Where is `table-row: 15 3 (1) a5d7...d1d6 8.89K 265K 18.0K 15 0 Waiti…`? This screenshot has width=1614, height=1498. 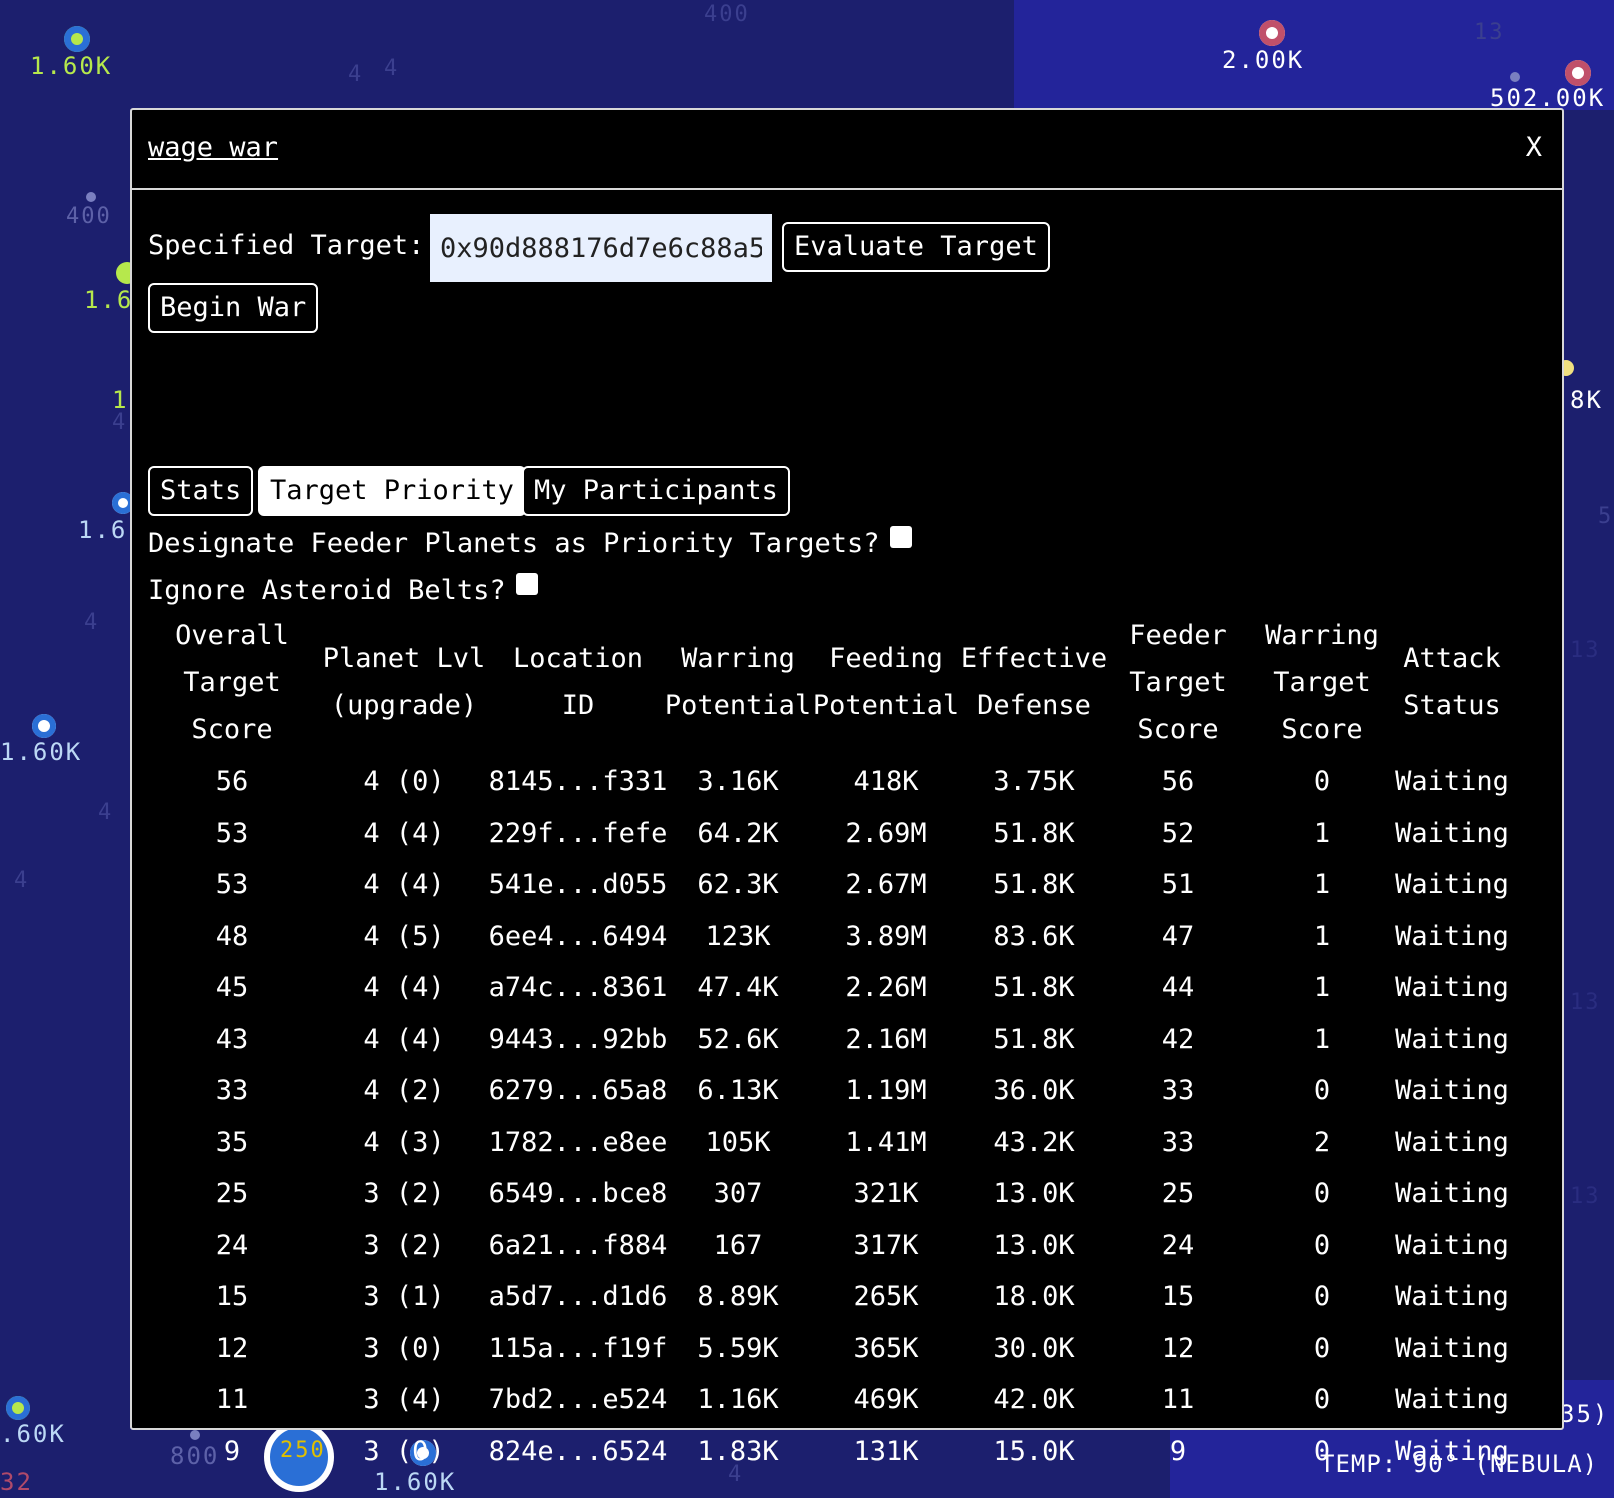 table-row: 15 3 (1) a5d7...d1d6 8.89K 265K 18.0K 15 0 Waiti… is located at coordinates (848, 1297).